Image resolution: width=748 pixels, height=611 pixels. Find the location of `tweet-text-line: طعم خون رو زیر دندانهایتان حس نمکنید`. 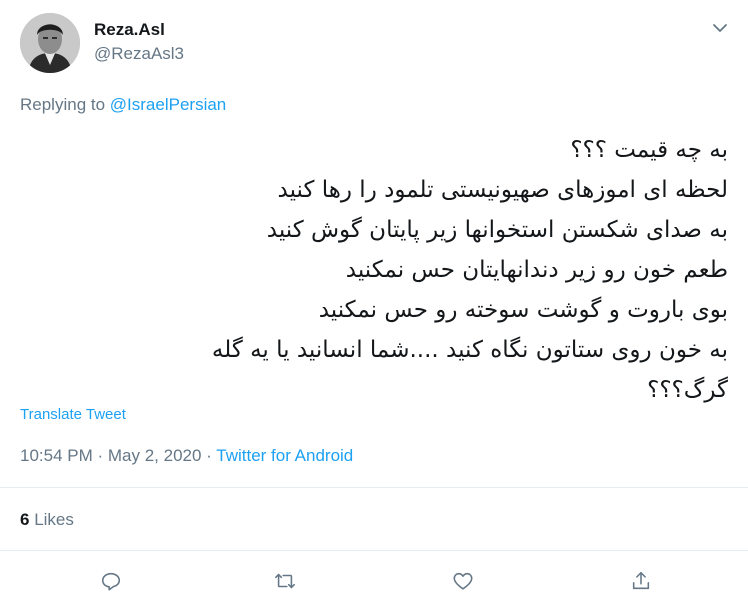

tweet-text-line: طعم خون رو زیر دندانهایتان حس نمکنید is located at coordinates (536, 270).